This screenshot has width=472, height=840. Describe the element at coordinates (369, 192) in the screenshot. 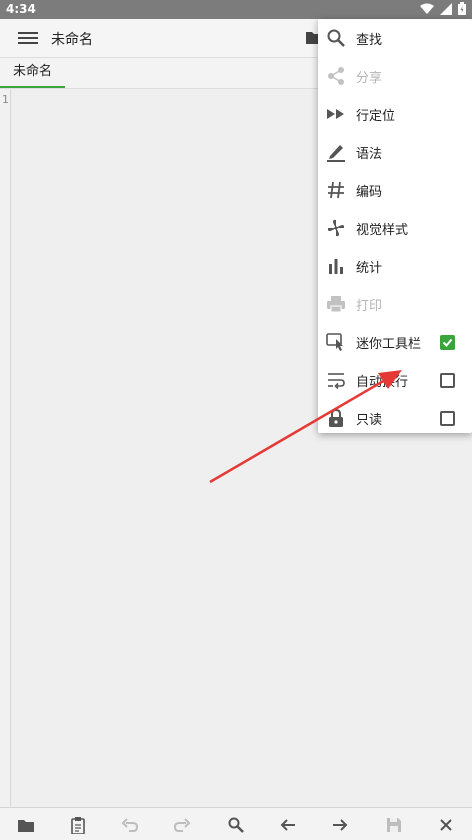

I see `menu-item-label: 编码` at that location.